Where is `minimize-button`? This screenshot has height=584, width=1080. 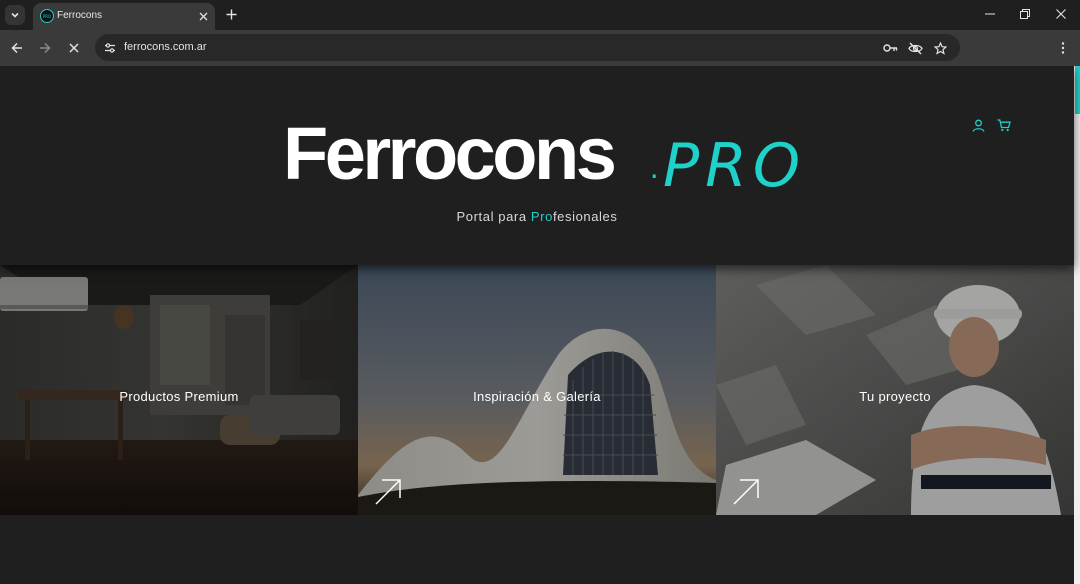
minimize-button is located at coordinates (990, 14).